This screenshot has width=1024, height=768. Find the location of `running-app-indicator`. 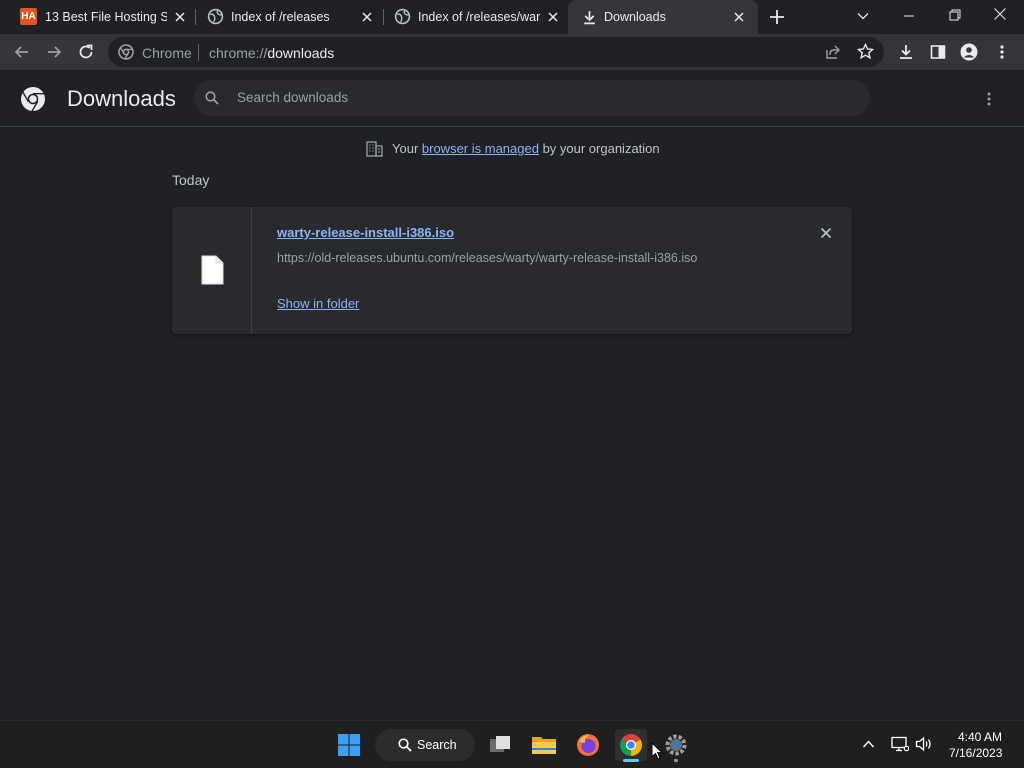

running-app-indicator is located at coordinates (676, 760).